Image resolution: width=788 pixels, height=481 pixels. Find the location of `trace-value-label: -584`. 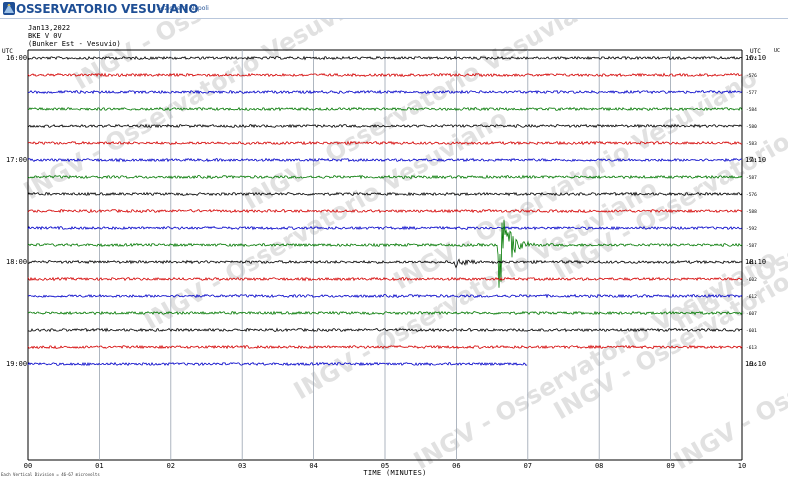

trace-value-label: -584 is located at coordinates (751, 110).